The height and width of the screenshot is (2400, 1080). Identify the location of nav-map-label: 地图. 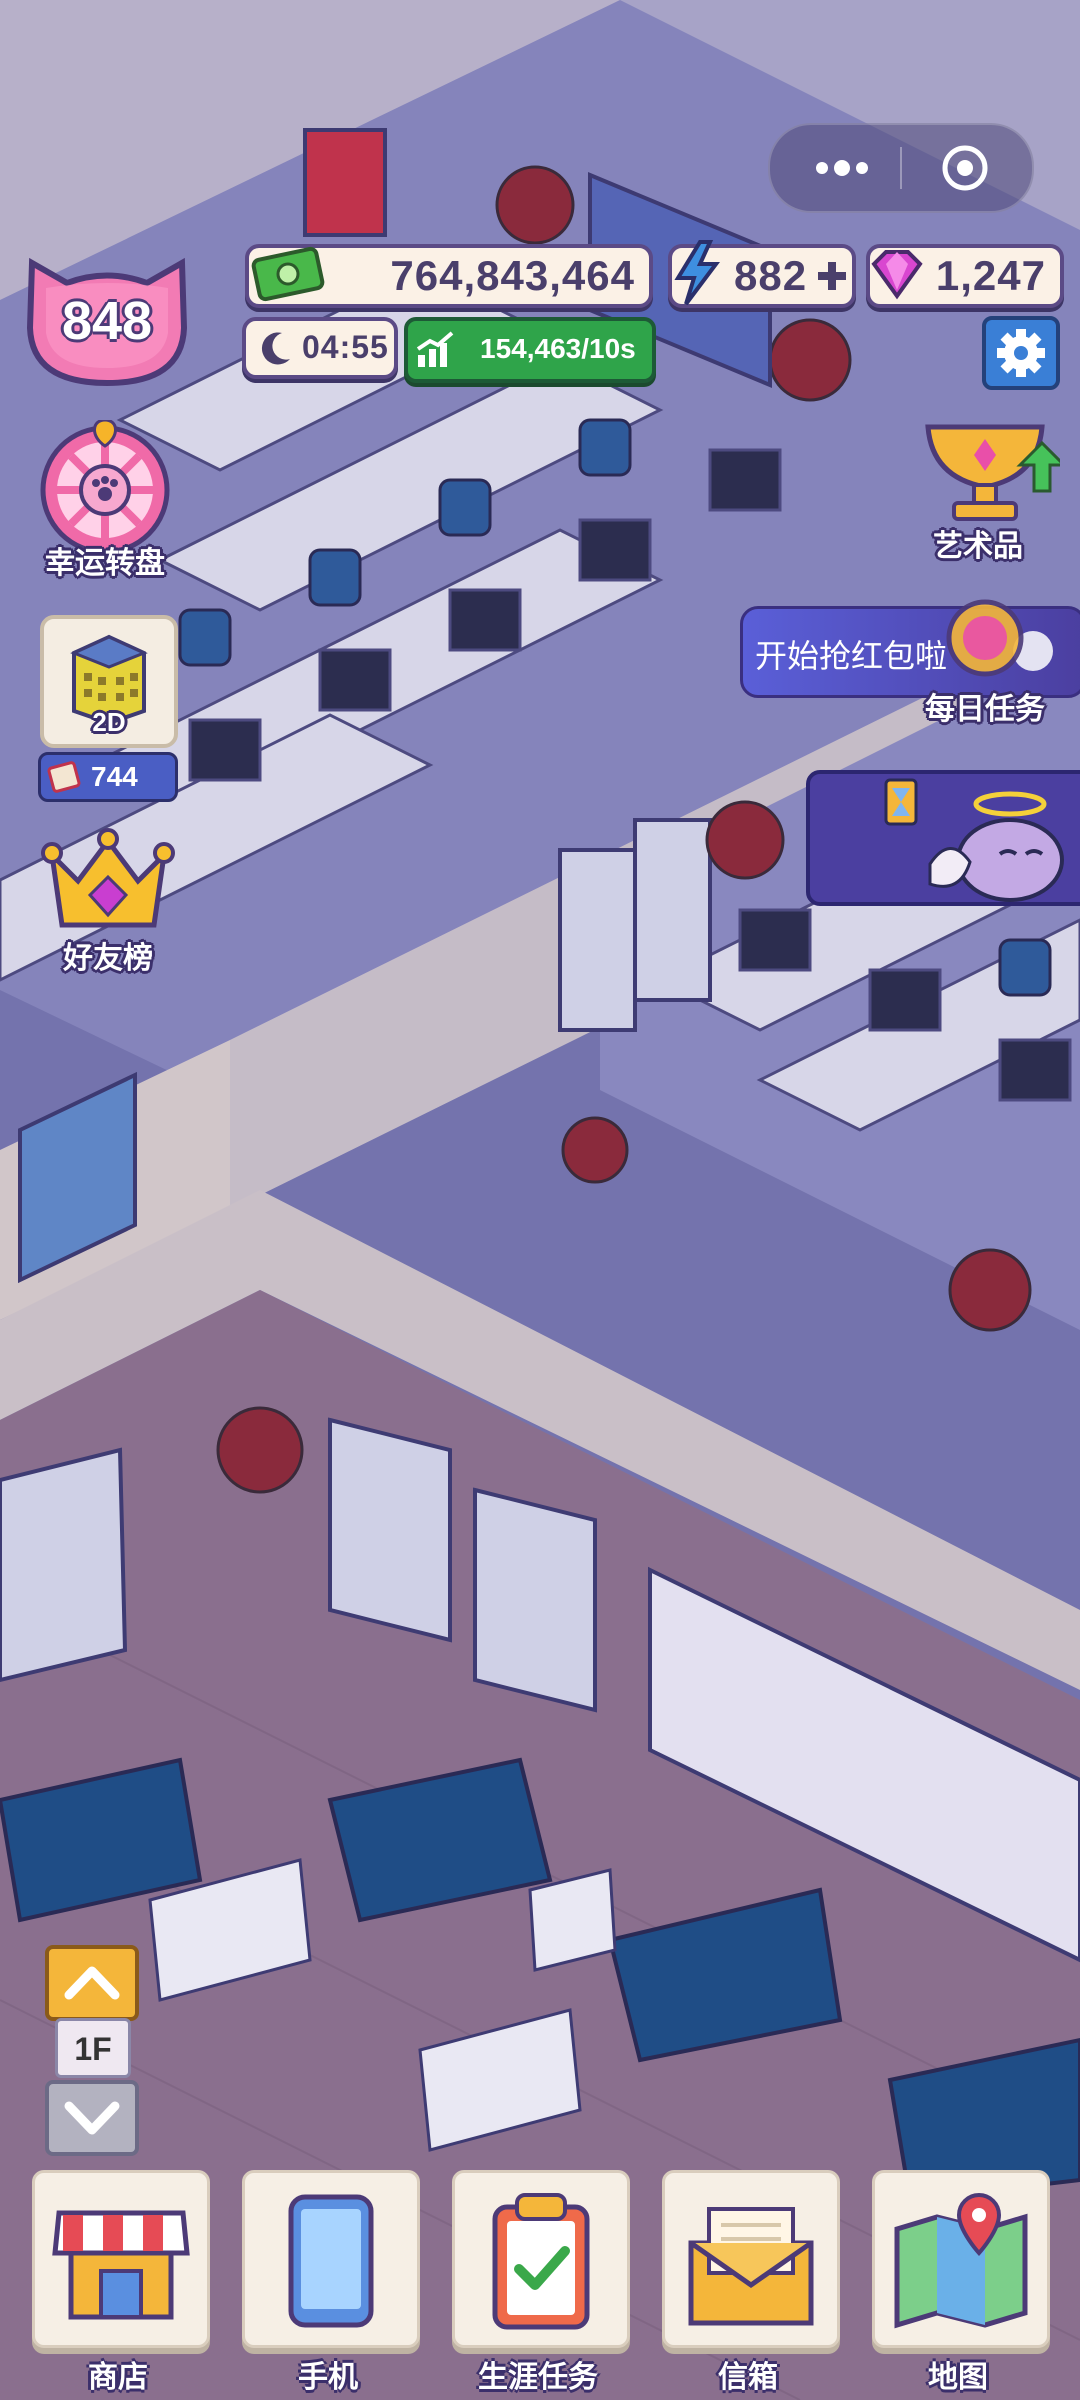
(958, 2377).